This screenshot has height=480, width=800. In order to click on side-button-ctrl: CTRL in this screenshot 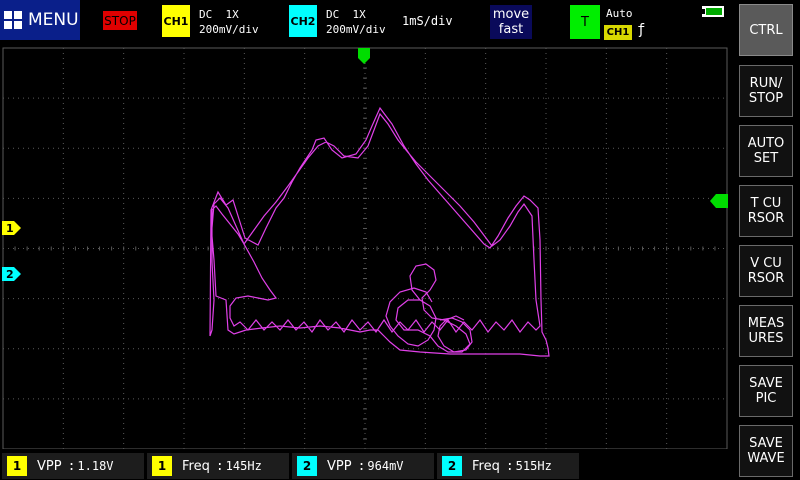, I will do `click(766, 30)`.